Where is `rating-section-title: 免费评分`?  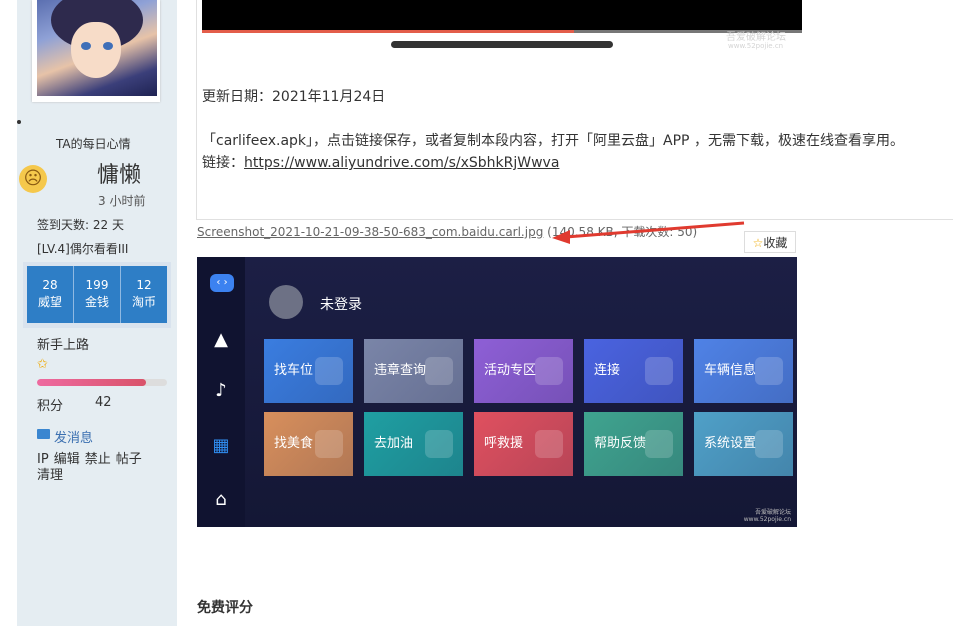
rating-section-title: 免费评分 is located at coordinates (225, 608).